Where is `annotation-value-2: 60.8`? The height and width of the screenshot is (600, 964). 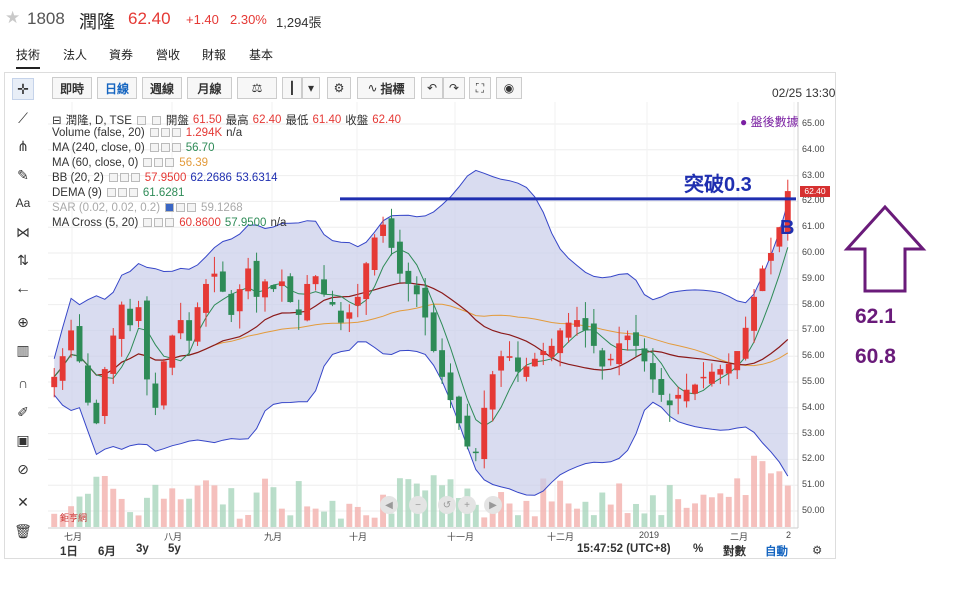
annotation-value-2: 60.8 is located at coordinates (875, 356).